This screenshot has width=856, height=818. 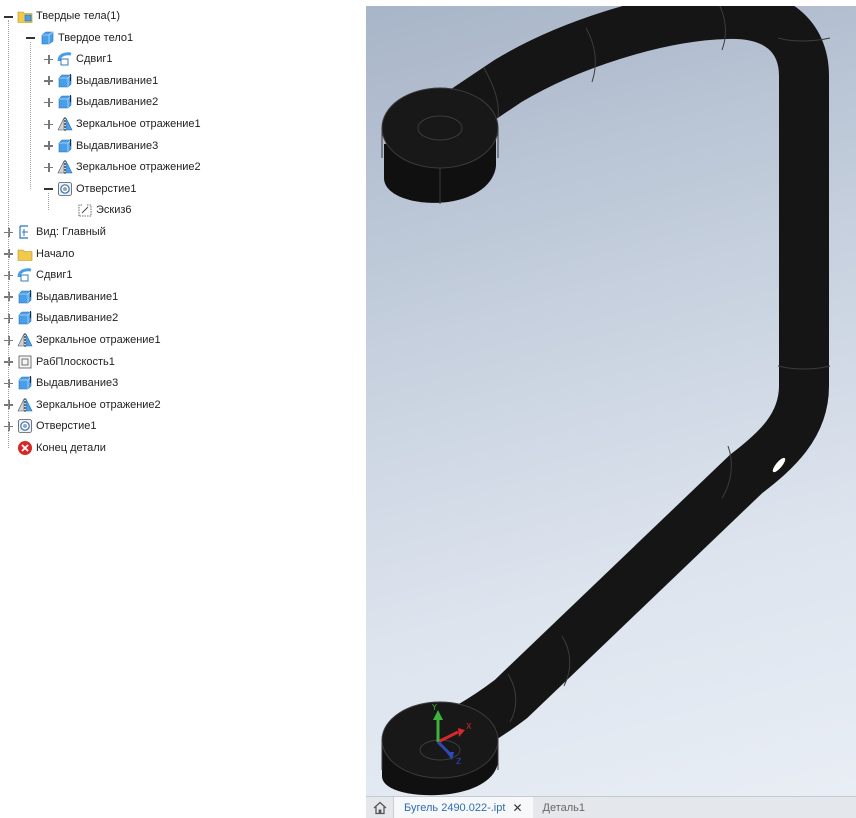 What do you see at coordinates (440, 145) in the screenshot?
I see `top-eye-boss` at bounding box center [440, 145].